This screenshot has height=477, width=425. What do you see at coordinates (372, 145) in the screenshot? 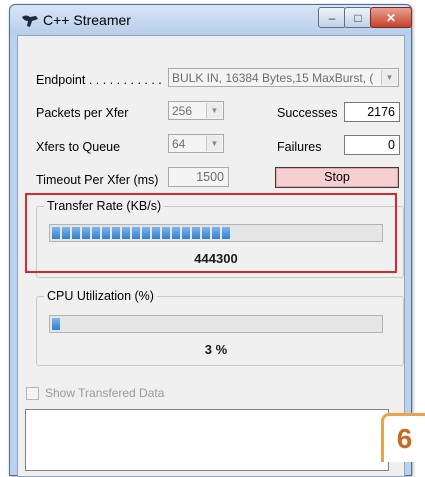
I see `failures-field: 0` at bounding box center [372, 145].